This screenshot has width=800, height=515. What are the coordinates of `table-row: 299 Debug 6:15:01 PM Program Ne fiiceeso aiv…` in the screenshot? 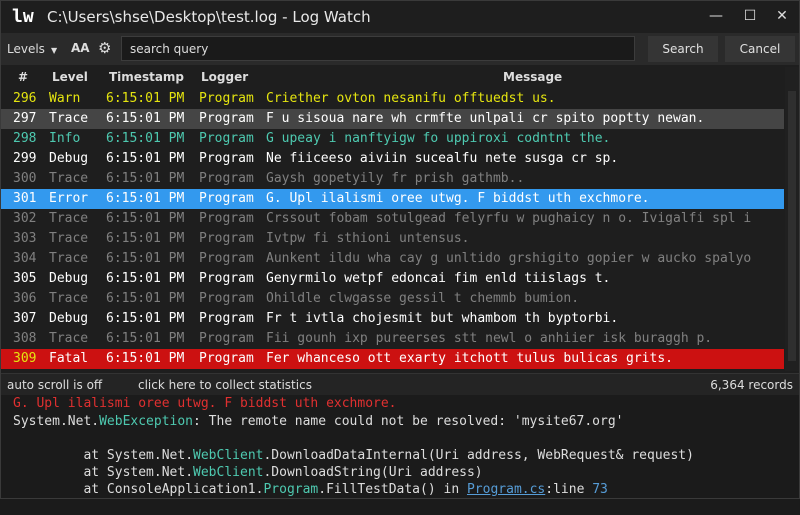 It's located at (392, 159).